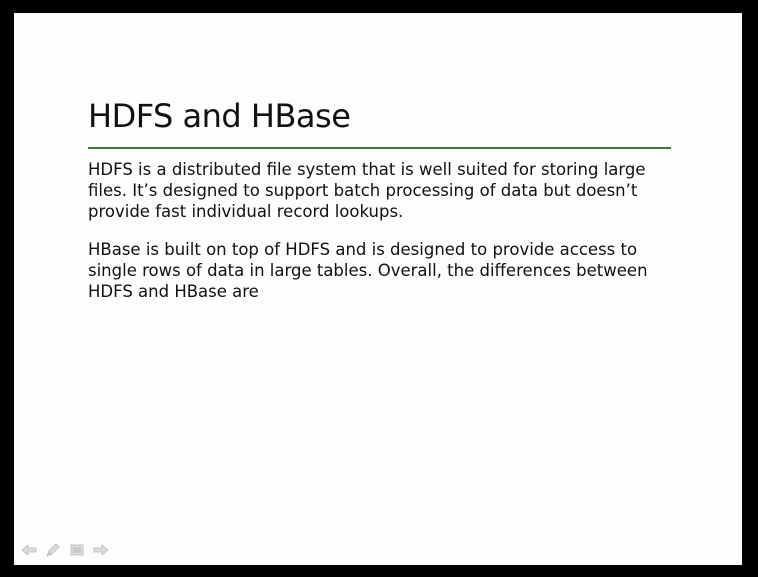  I want to click on previous-arrow-icon, so click(29, 550).